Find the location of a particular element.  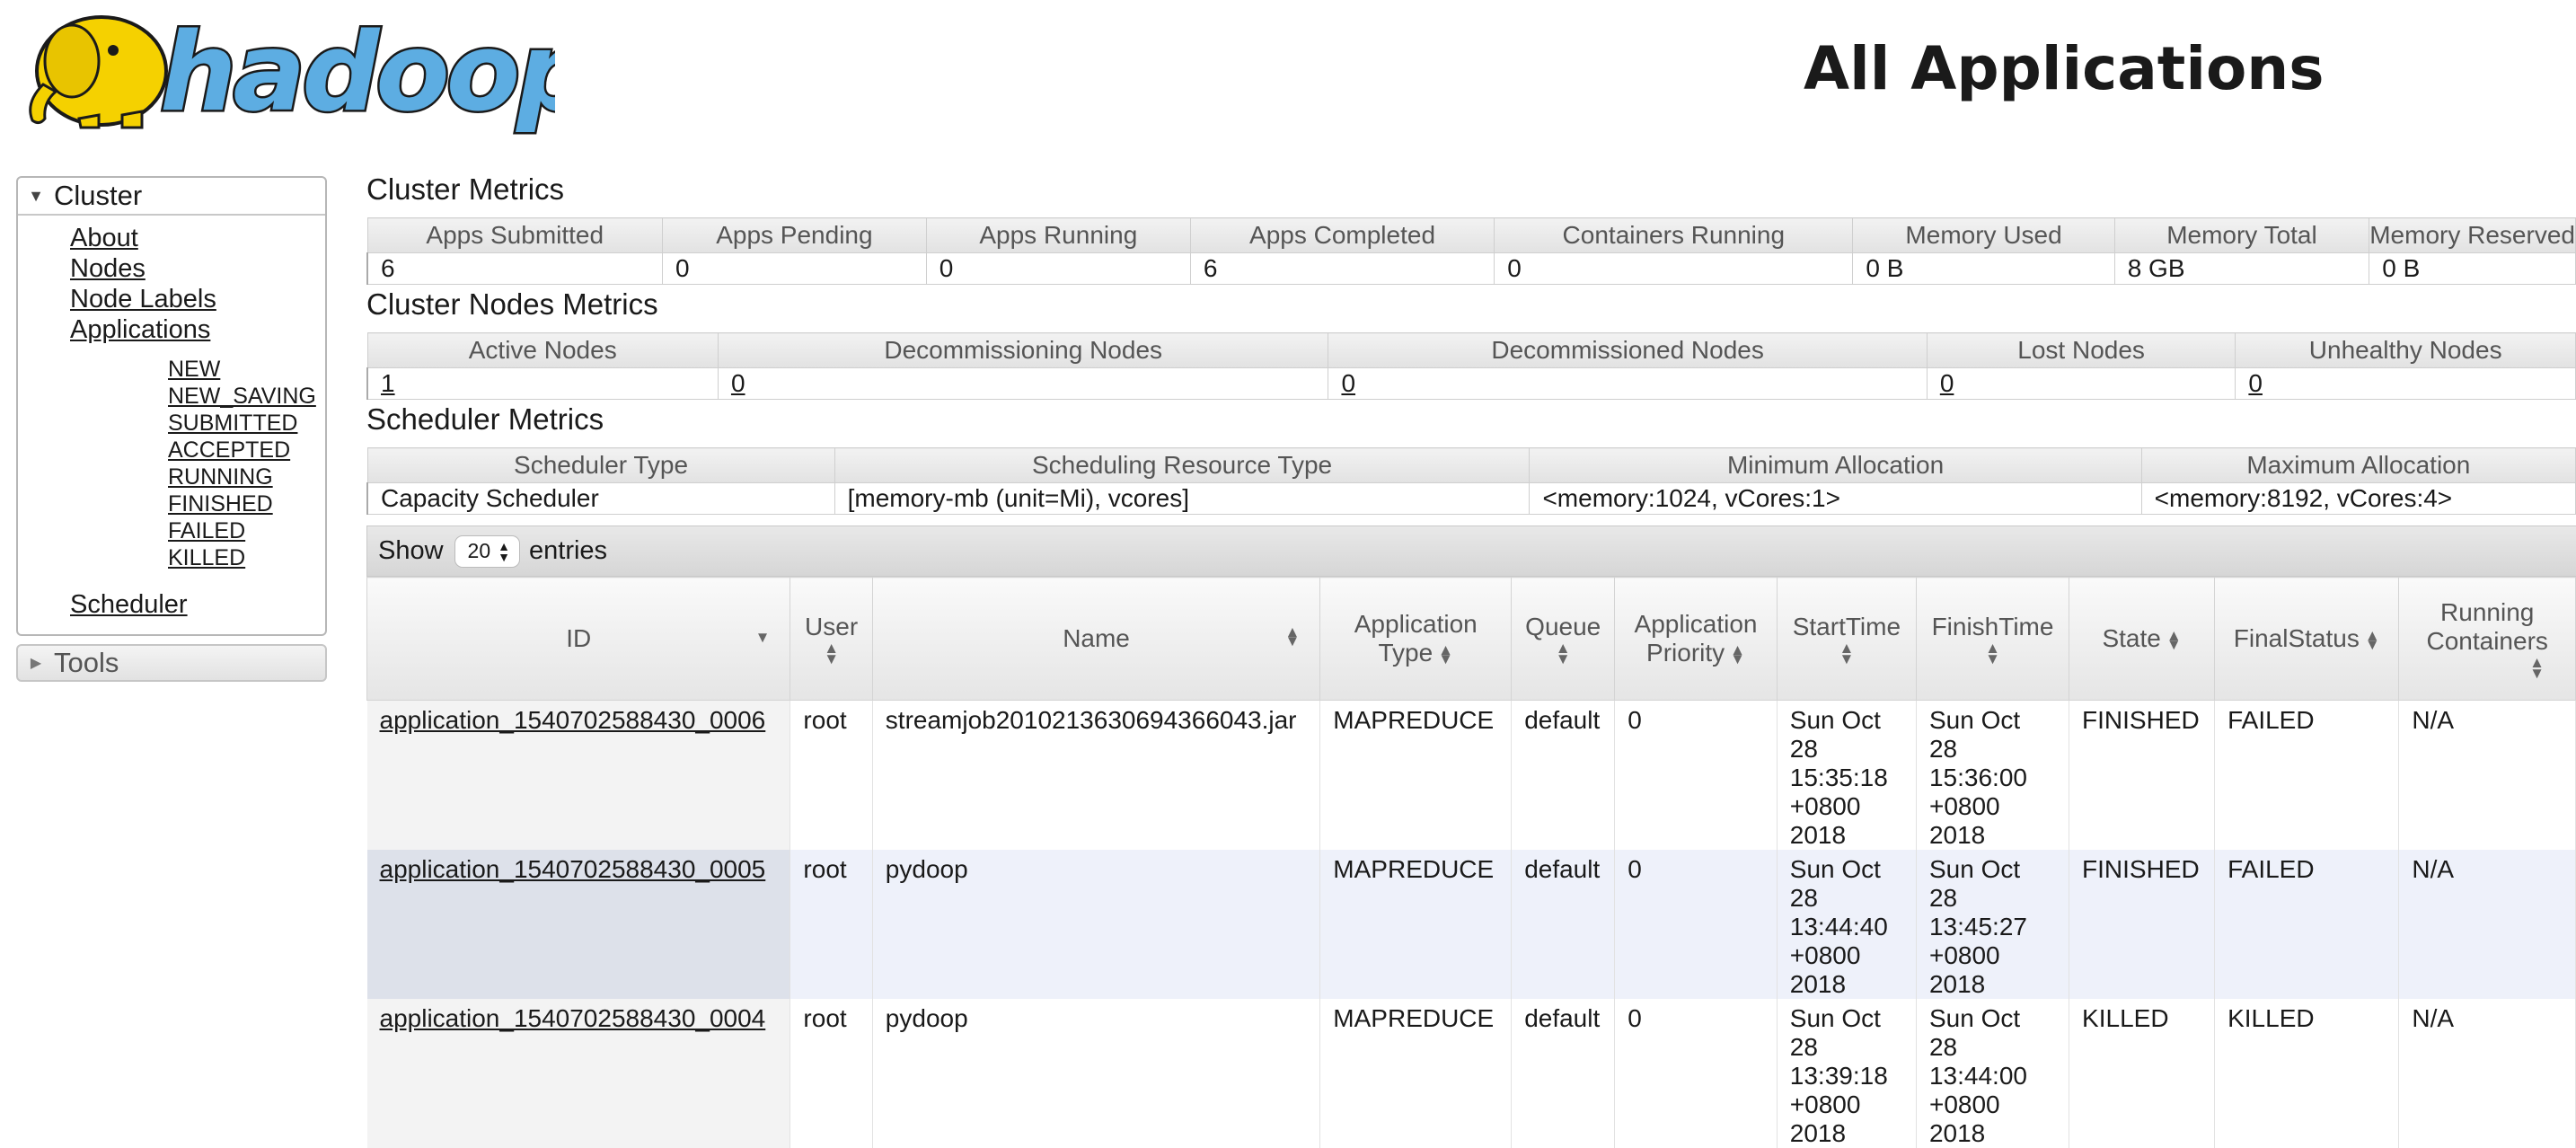

metric-header: Memory Used is located at coordinates (1983, 235).